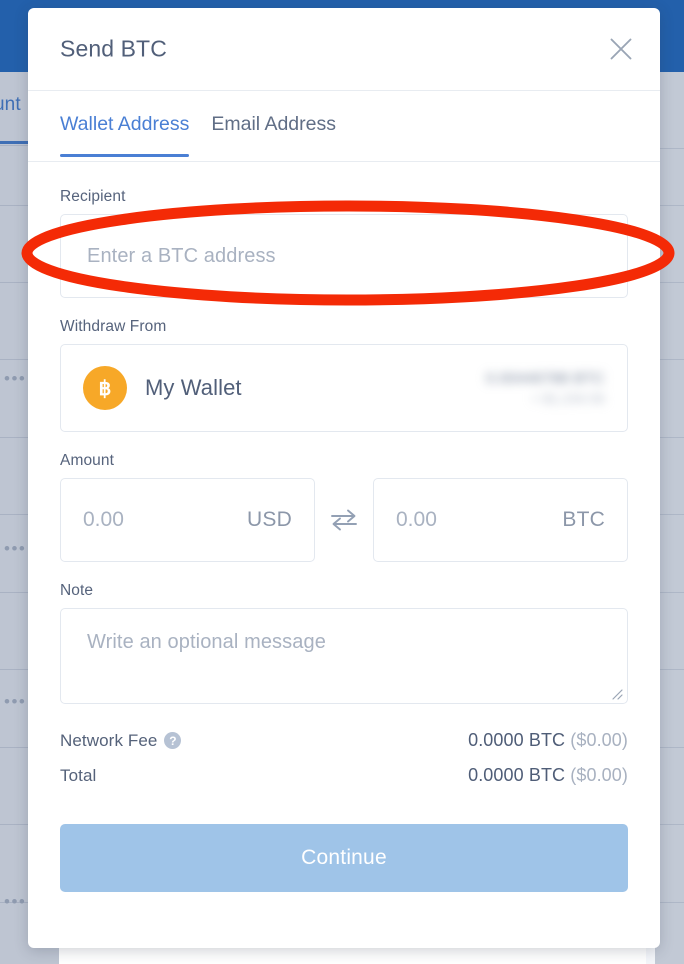 Image resolution: width=684 pixels, height=964 pixels. I want to click on recipient-section: Recipient Enter a BTC address, so click(344, 243).